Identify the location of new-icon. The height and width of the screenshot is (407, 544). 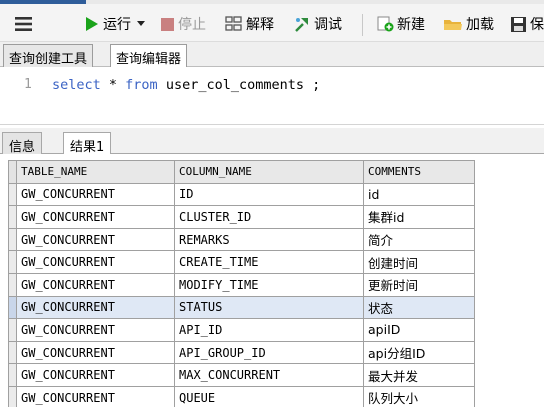
(385, 24).